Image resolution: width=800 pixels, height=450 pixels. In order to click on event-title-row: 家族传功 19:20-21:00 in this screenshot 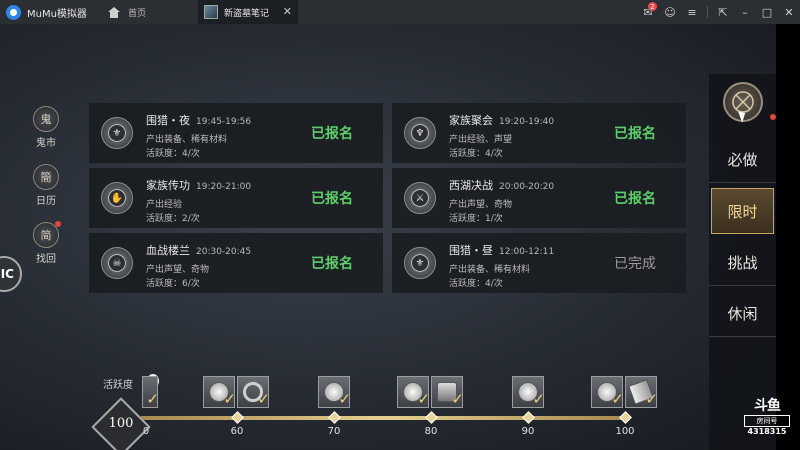, I will do `click(198, 185)`.